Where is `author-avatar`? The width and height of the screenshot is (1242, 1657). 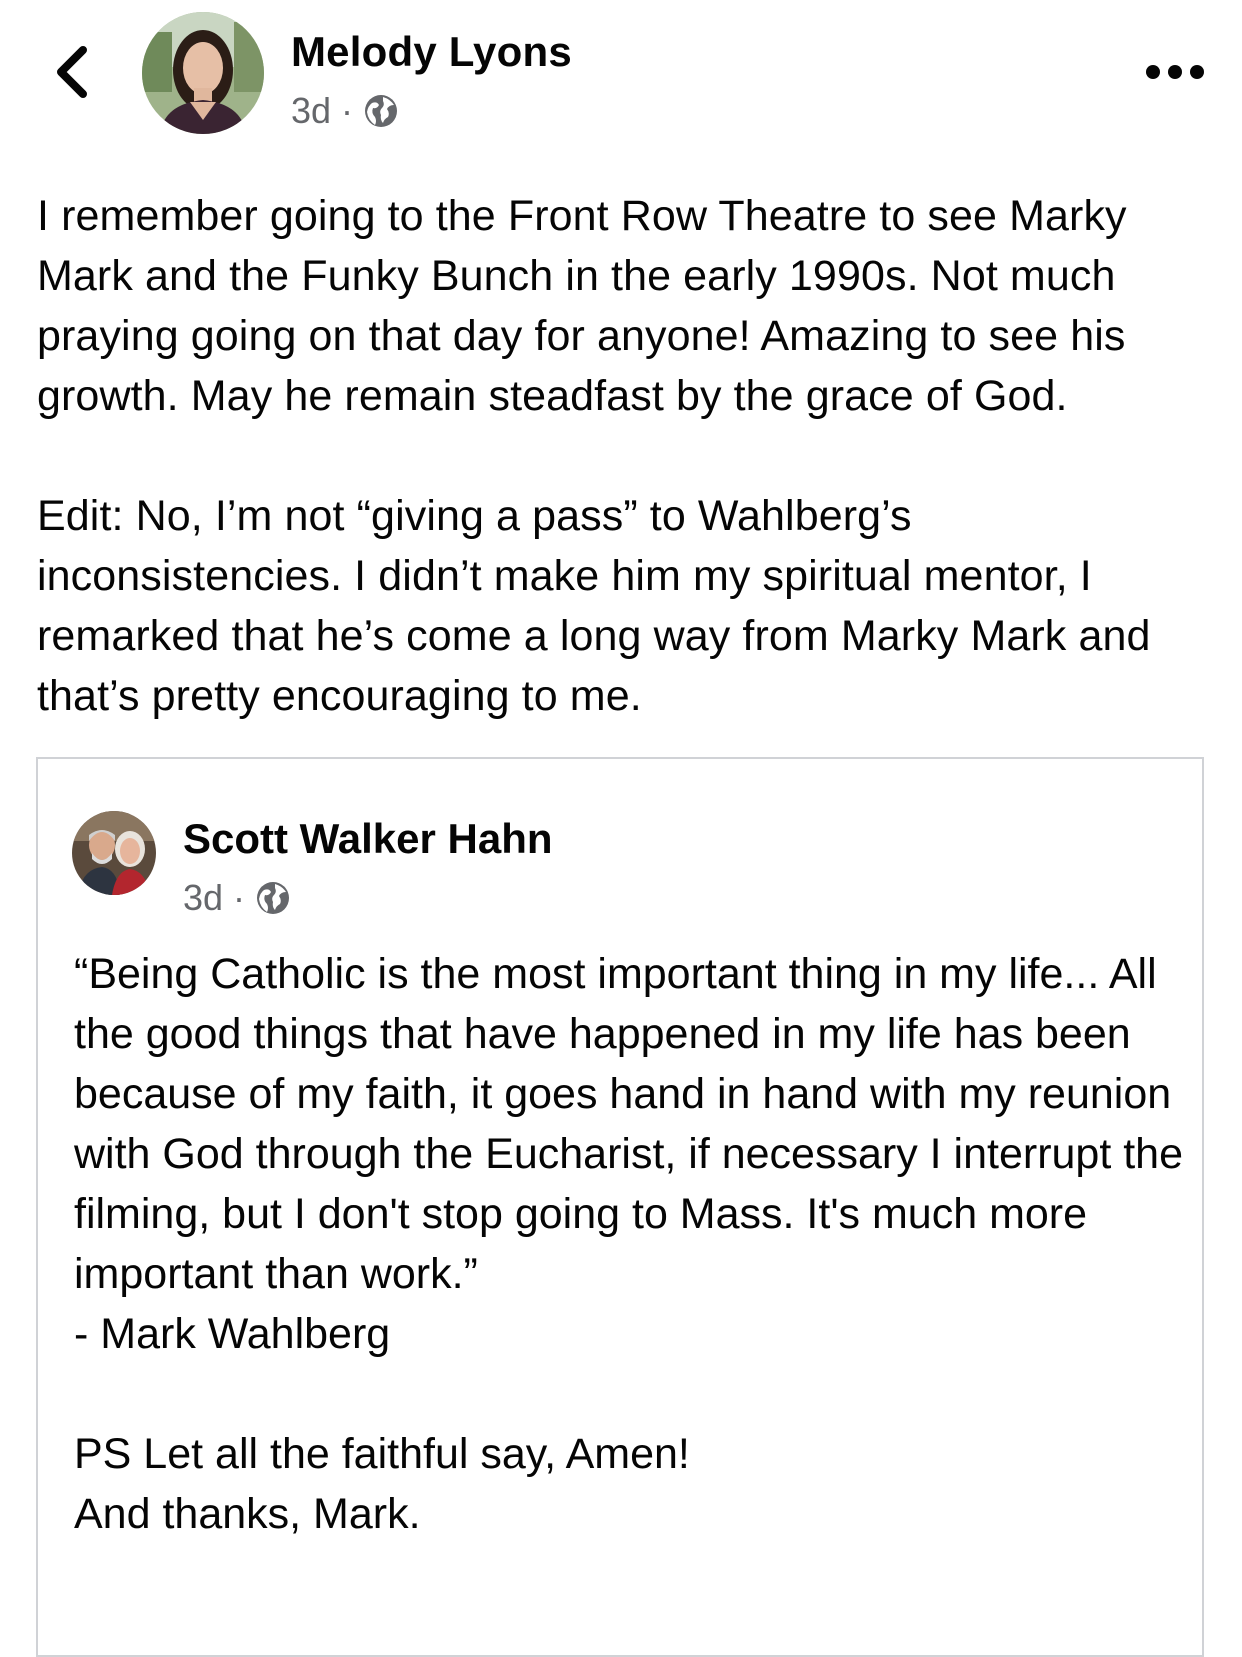
author-avatar is located at coordinates (203, 73).